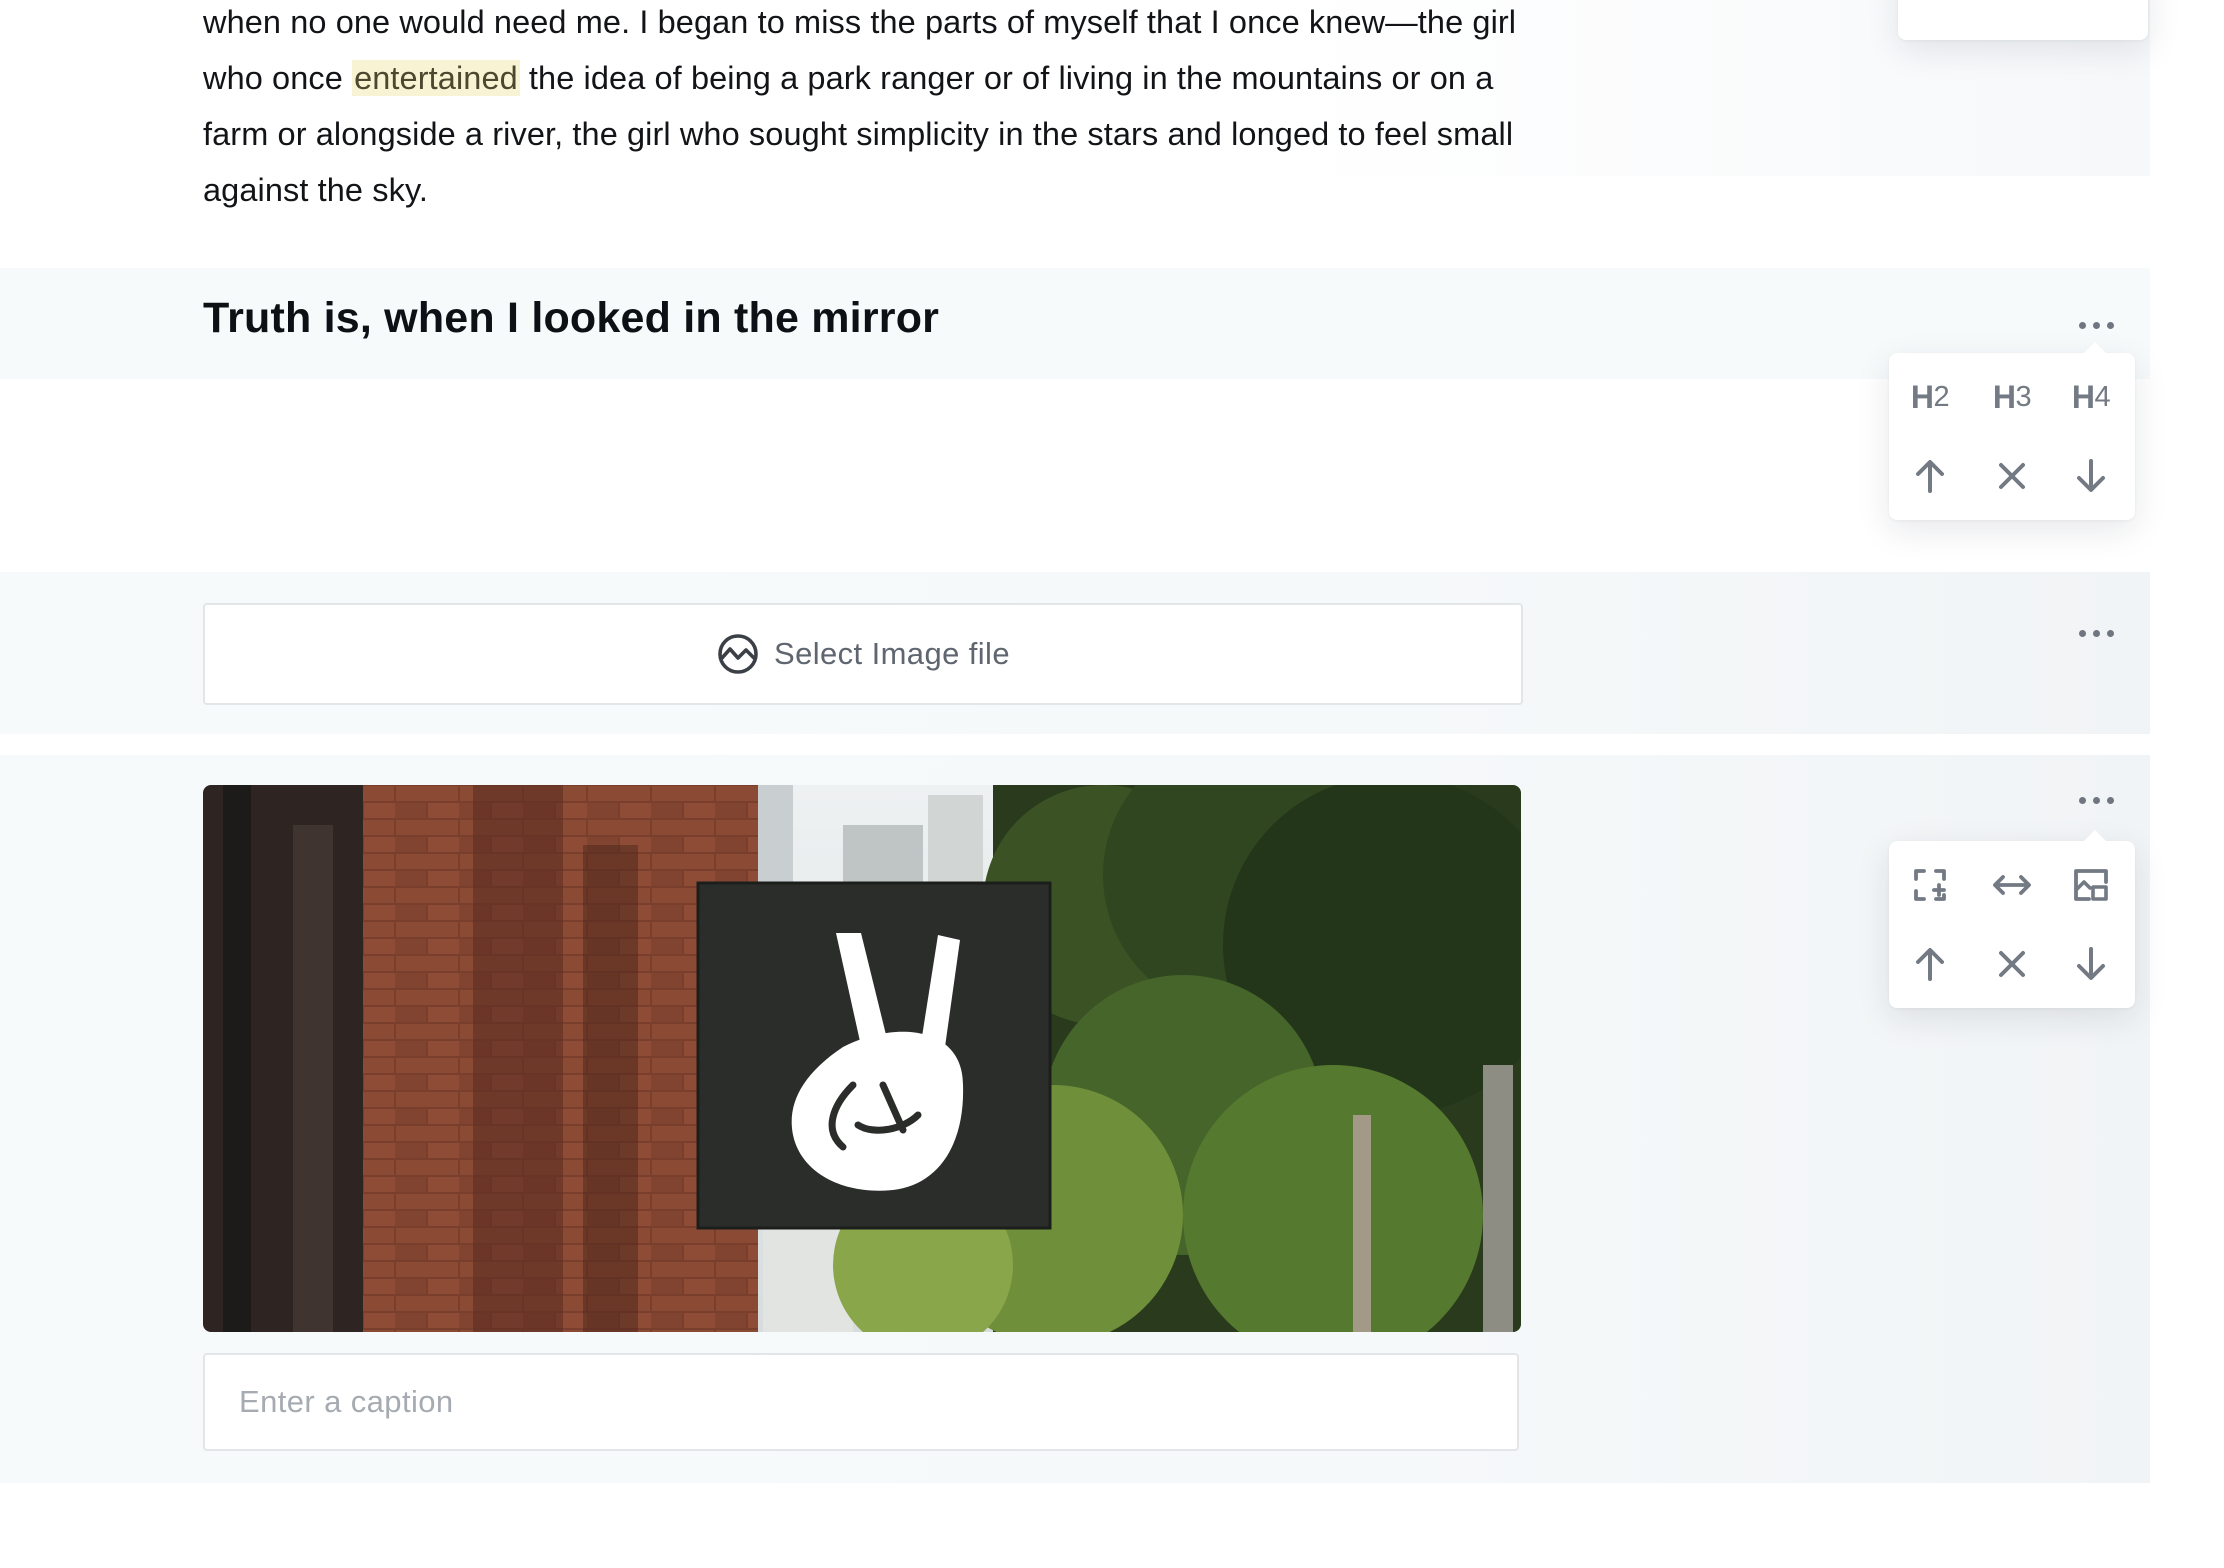 The image size is (2224, 1568). I want to click on caption-input, so click(861, 1402).